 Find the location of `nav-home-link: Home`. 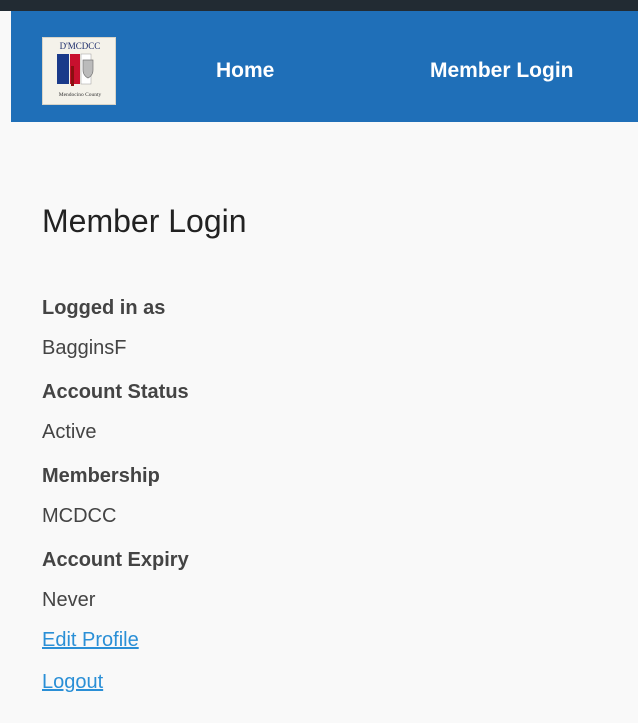

nav-home-link: Home is located at coordinates (245, 71).